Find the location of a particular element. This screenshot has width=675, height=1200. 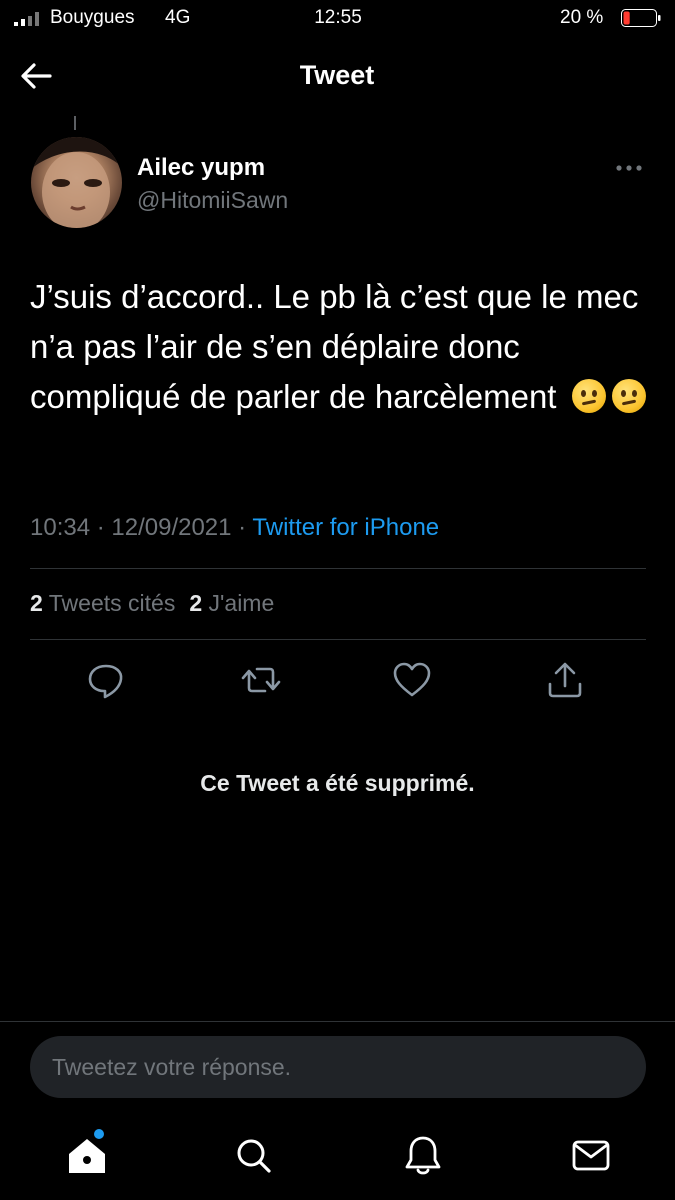

arrow-left-icon is located at coordinates (36, 76).